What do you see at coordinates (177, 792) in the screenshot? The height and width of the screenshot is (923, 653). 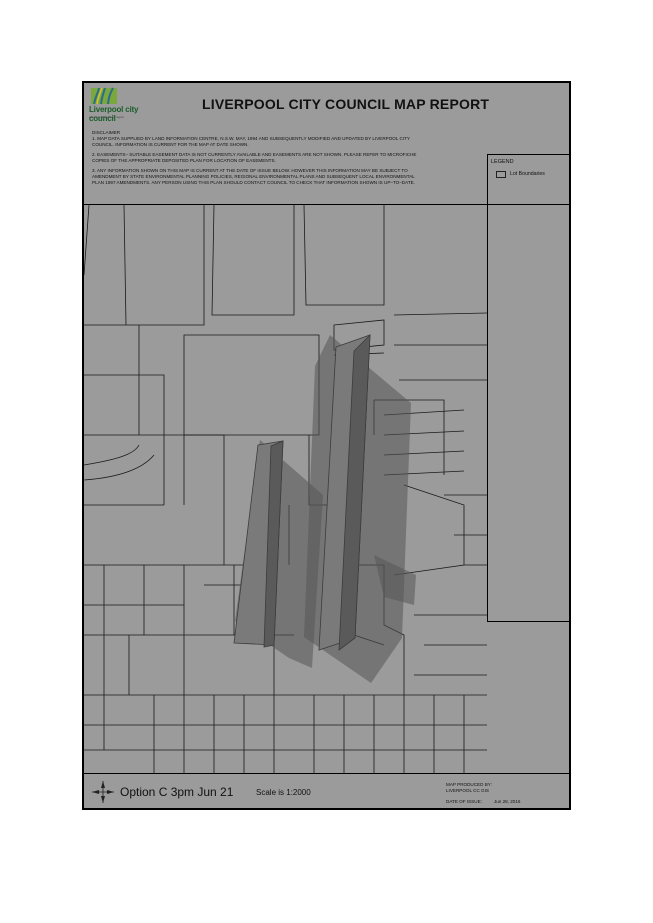 I see `option-label: Option C 3pm Jun 21` at bounding box center [177, 792].